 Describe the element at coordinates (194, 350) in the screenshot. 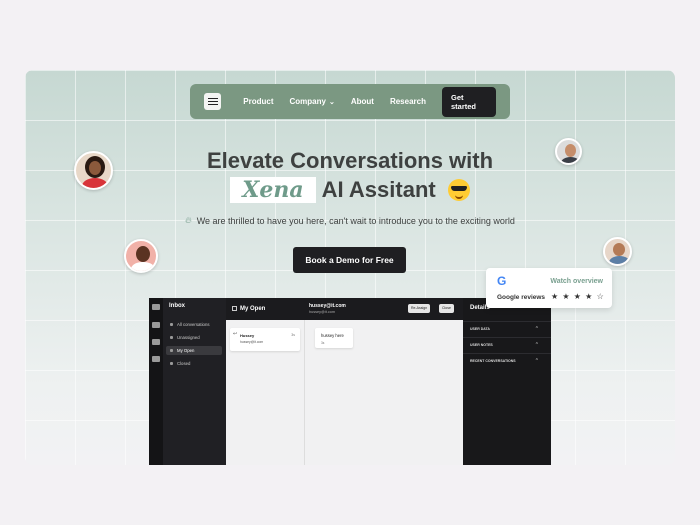

I see `inbox-item-my-open: My Open` at that location.